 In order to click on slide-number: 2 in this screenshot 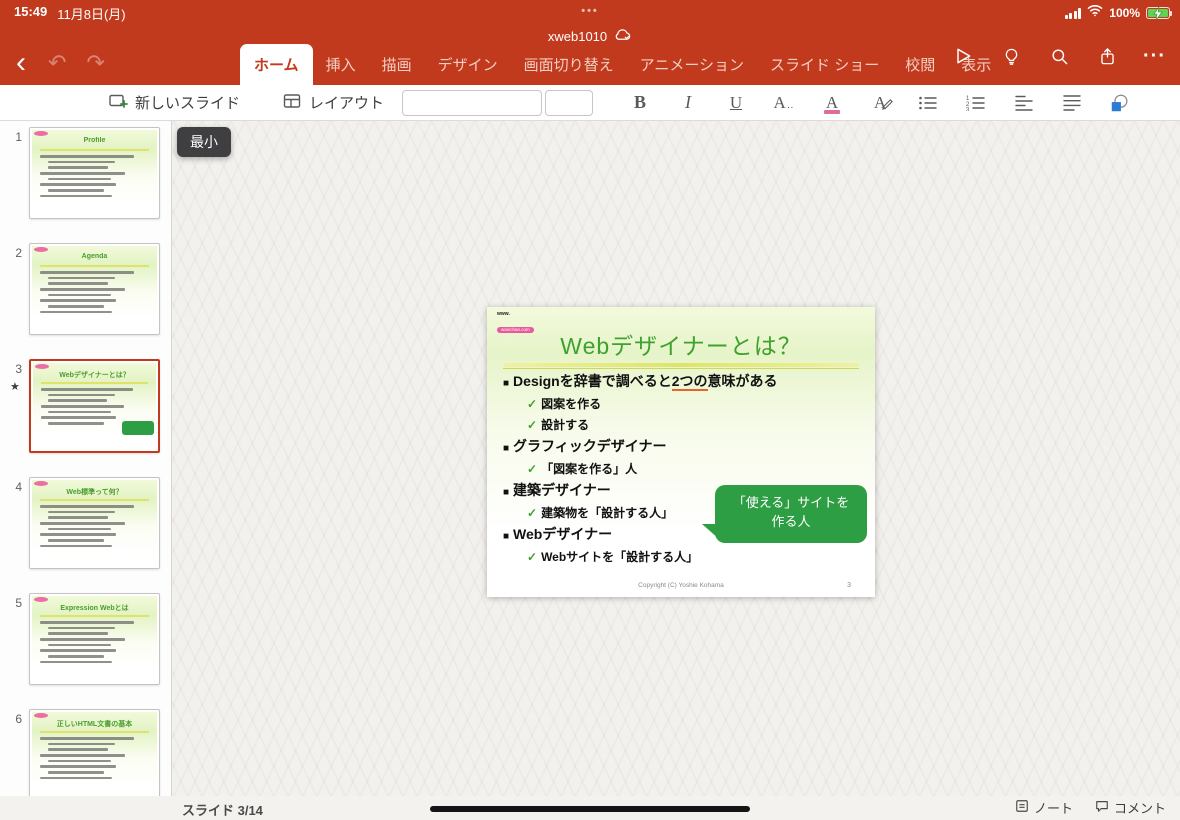, I will do `click(18, 253)`.